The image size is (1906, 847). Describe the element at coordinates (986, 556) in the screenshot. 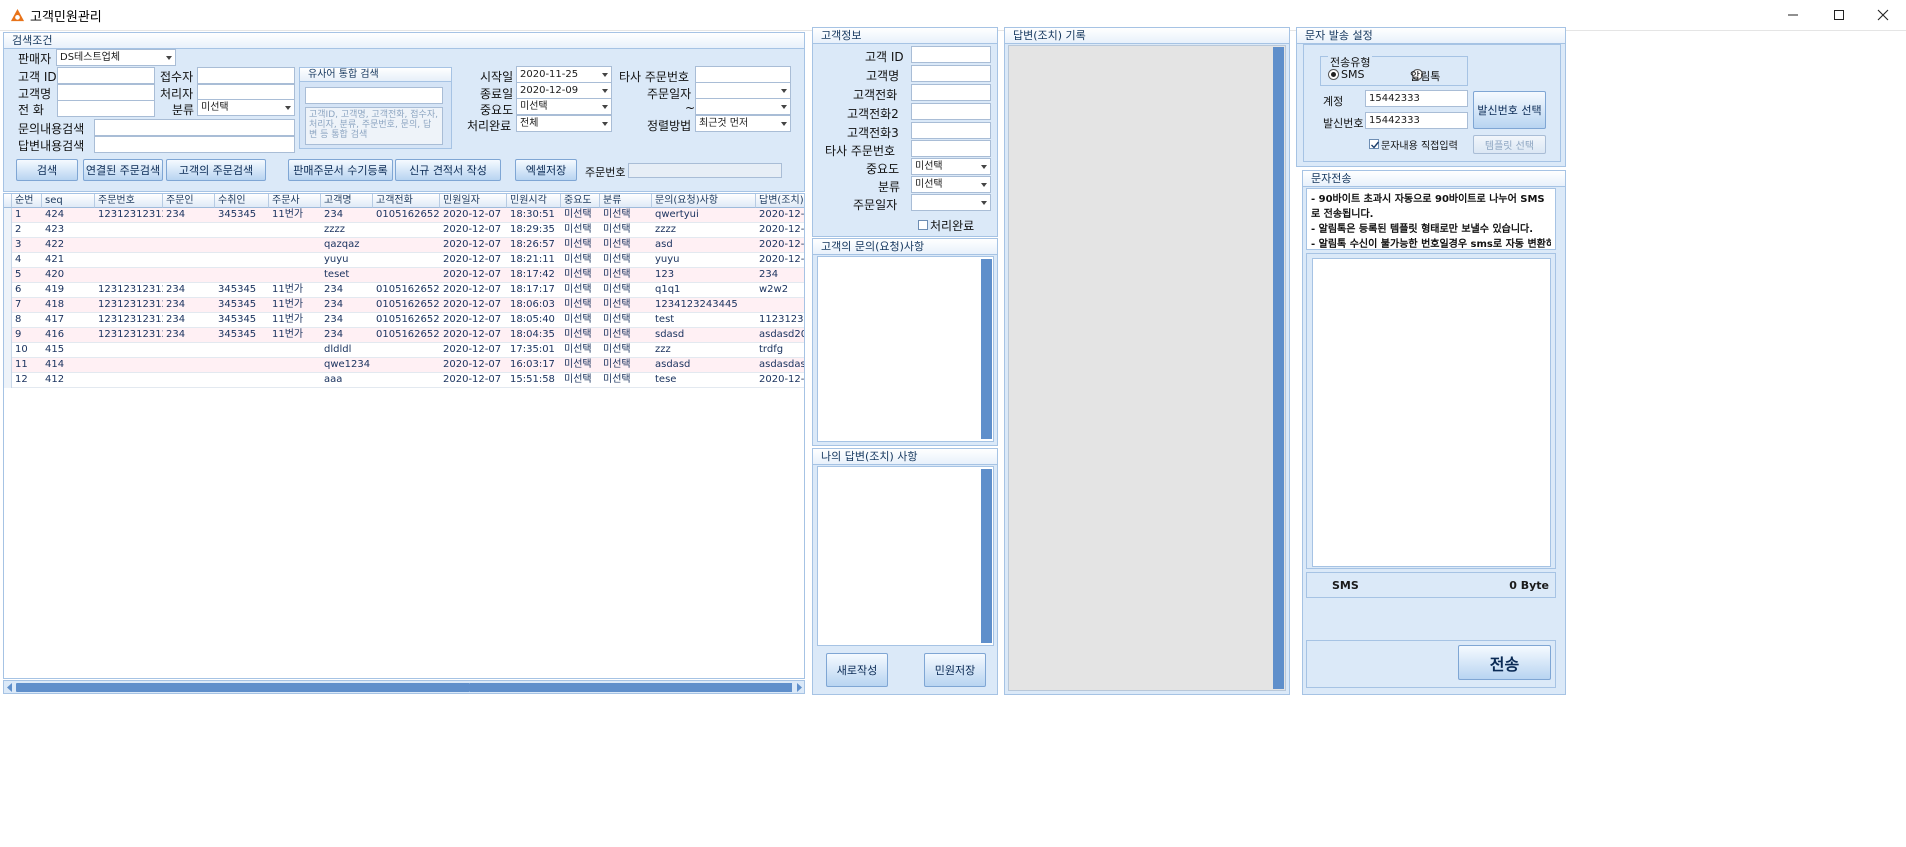

I see `answer-scrollbar` at that location.